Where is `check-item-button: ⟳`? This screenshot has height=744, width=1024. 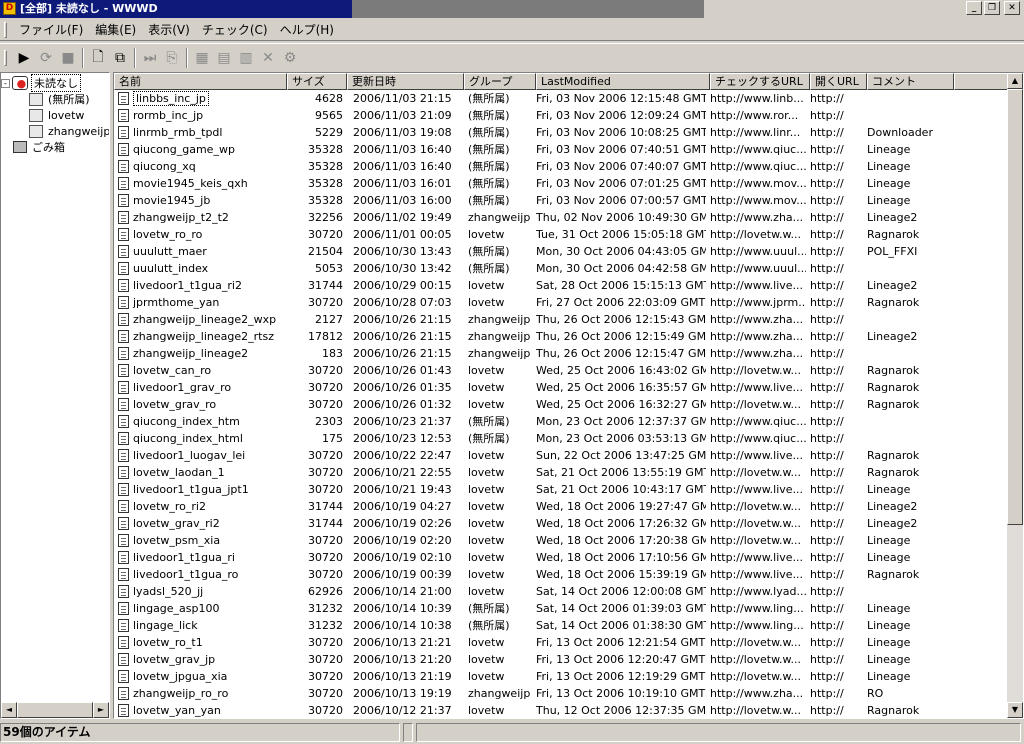
check-item-button: ⟳ is located at coordinates (46, 58).